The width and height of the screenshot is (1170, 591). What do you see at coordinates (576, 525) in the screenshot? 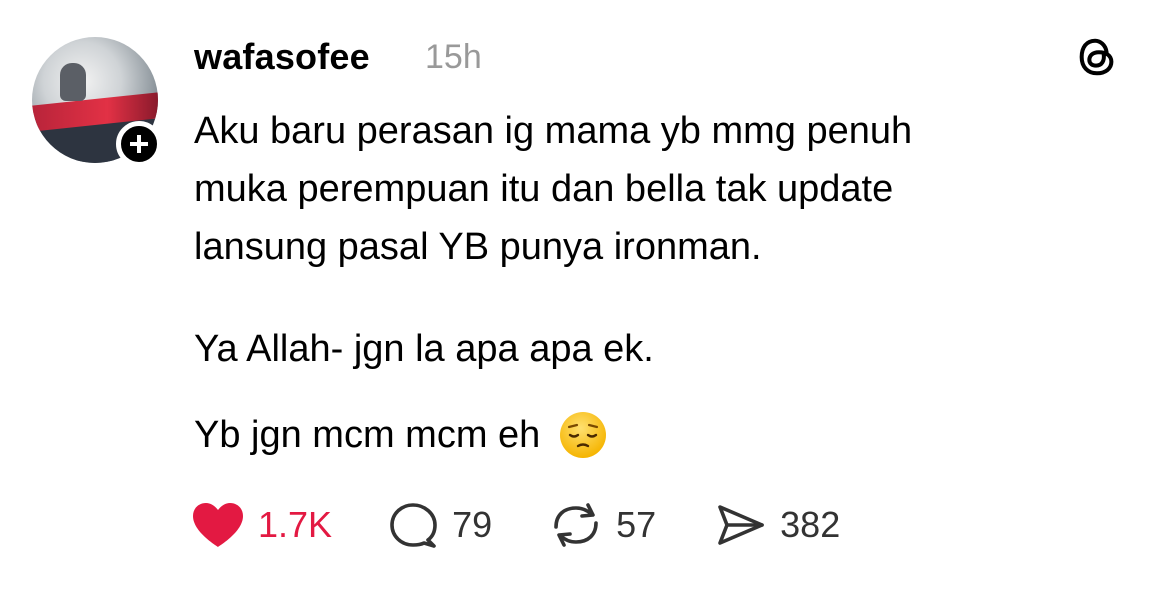
I see `repost-icon` at bounding box center [576, 525].